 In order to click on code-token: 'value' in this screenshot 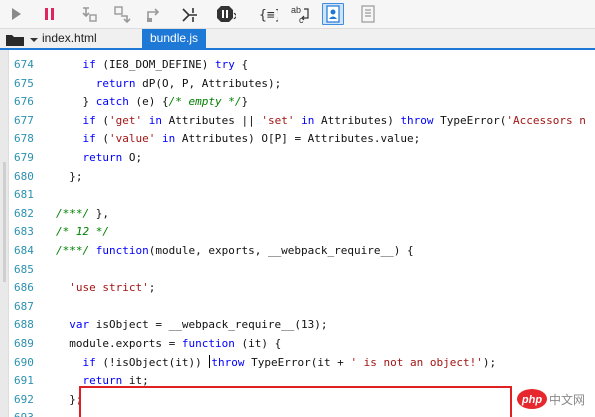, I will do `click(132, 139)`.